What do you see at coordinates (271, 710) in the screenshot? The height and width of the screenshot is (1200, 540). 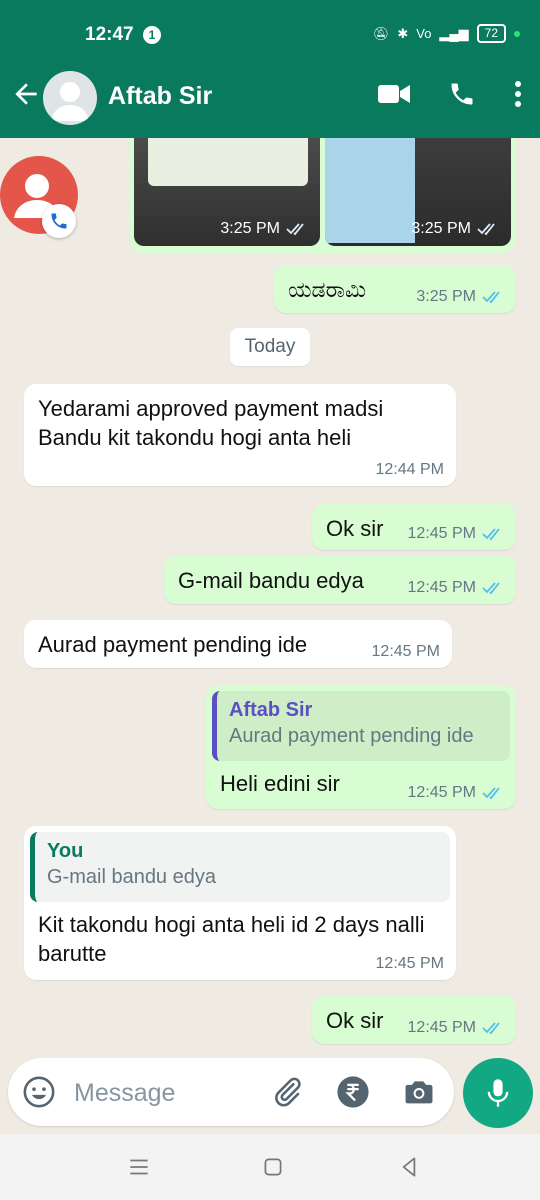 I see `quoted-sender: Aftab Sir` at bounding box center [271, 710].